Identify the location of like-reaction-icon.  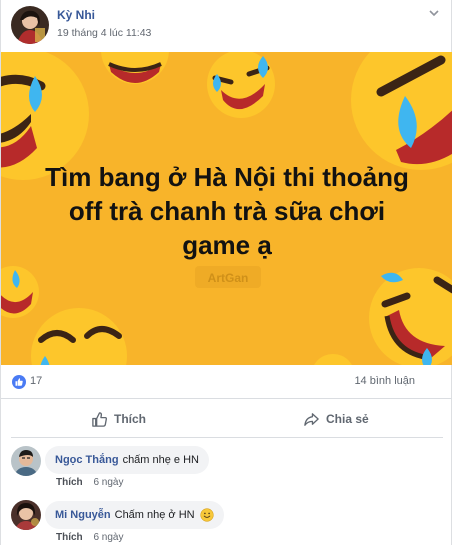
(19, 382).